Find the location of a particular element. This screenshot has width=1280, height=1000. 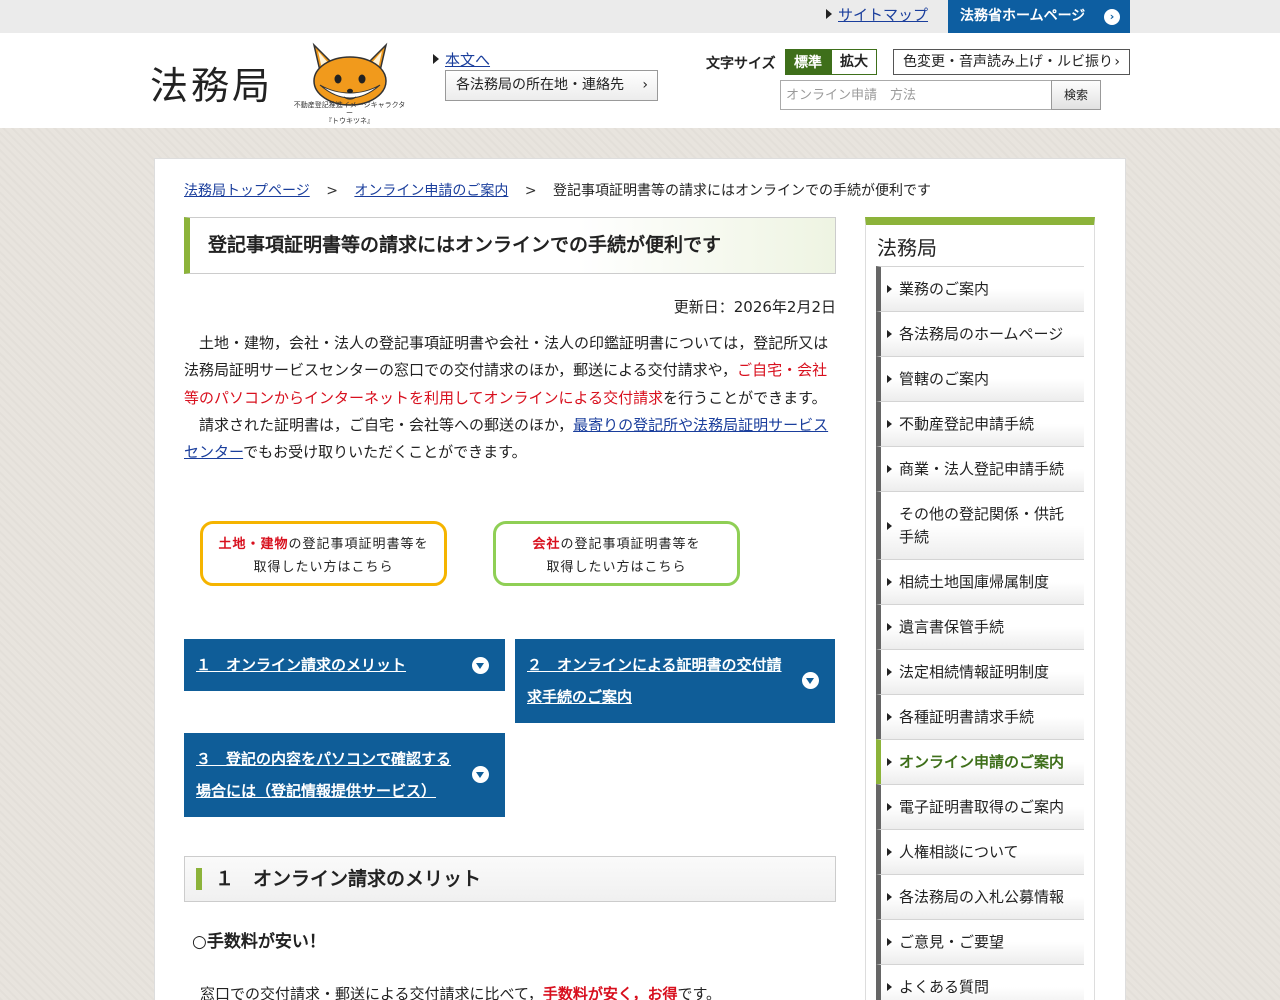

sidebar-item-online-application: オンライン申請のご案内 is located at coordinates (980, 761).